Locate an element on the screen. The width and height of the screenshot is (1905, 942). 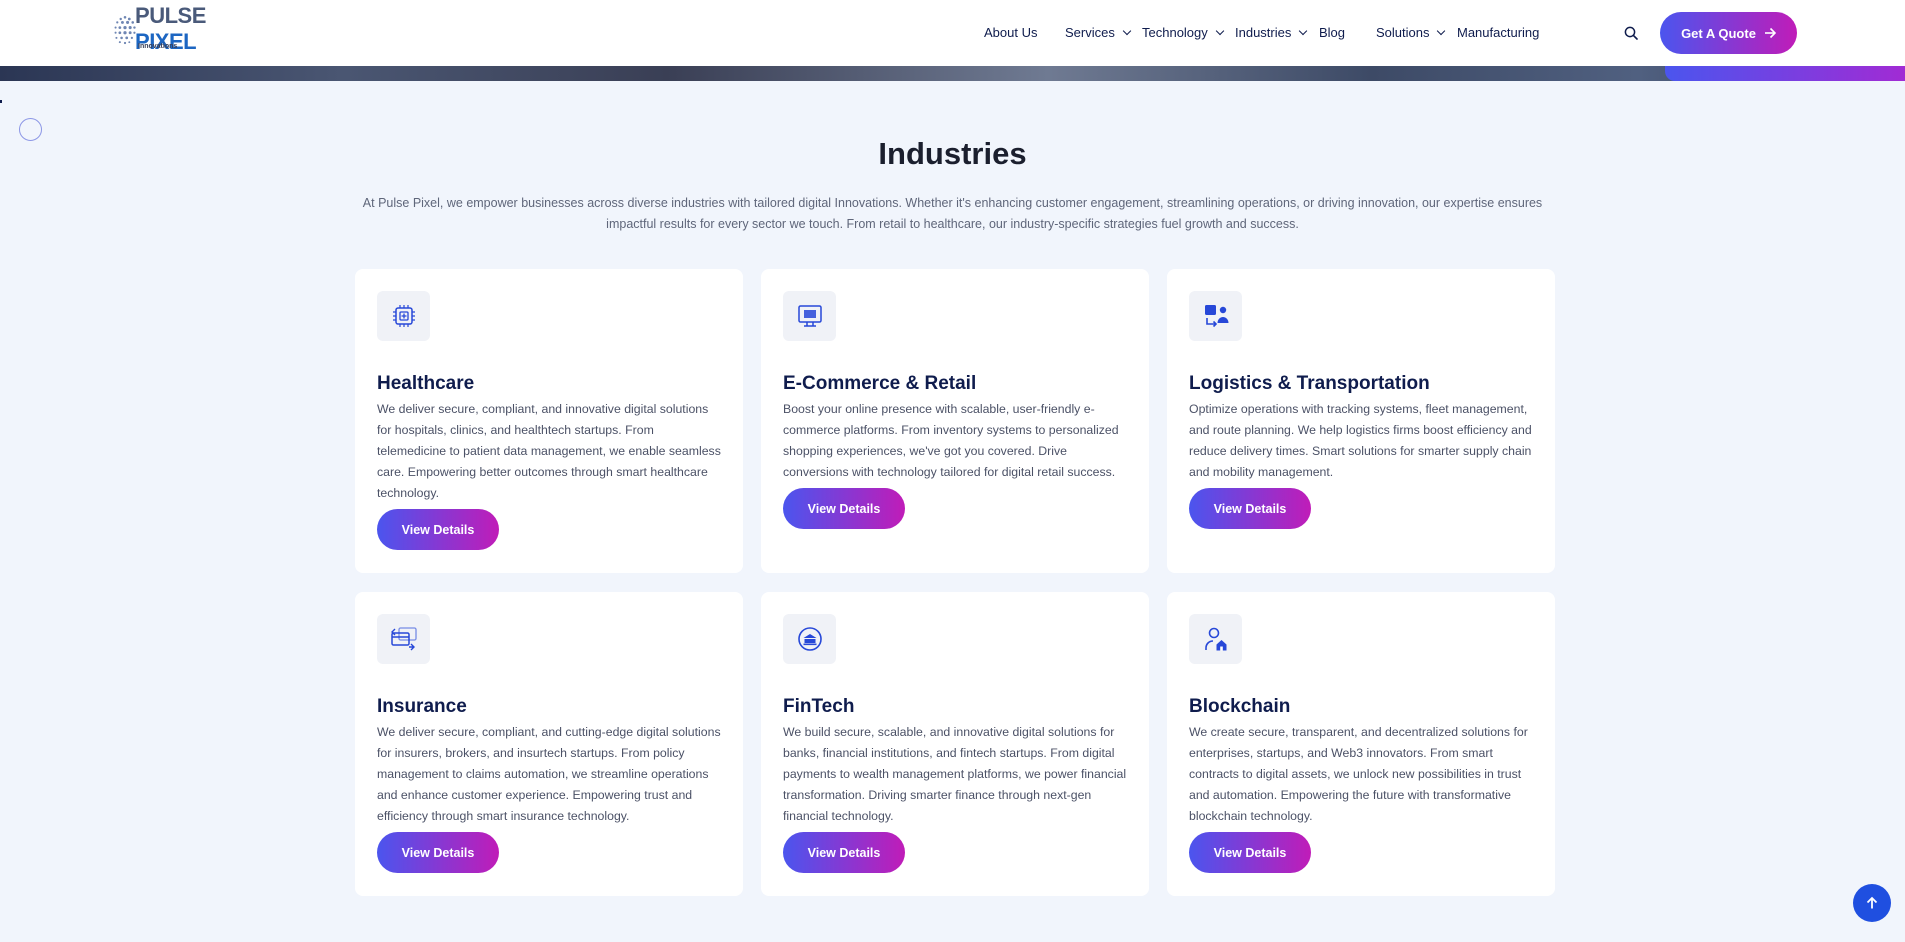
globe-dots-icon is located at coordinates (125, 30).